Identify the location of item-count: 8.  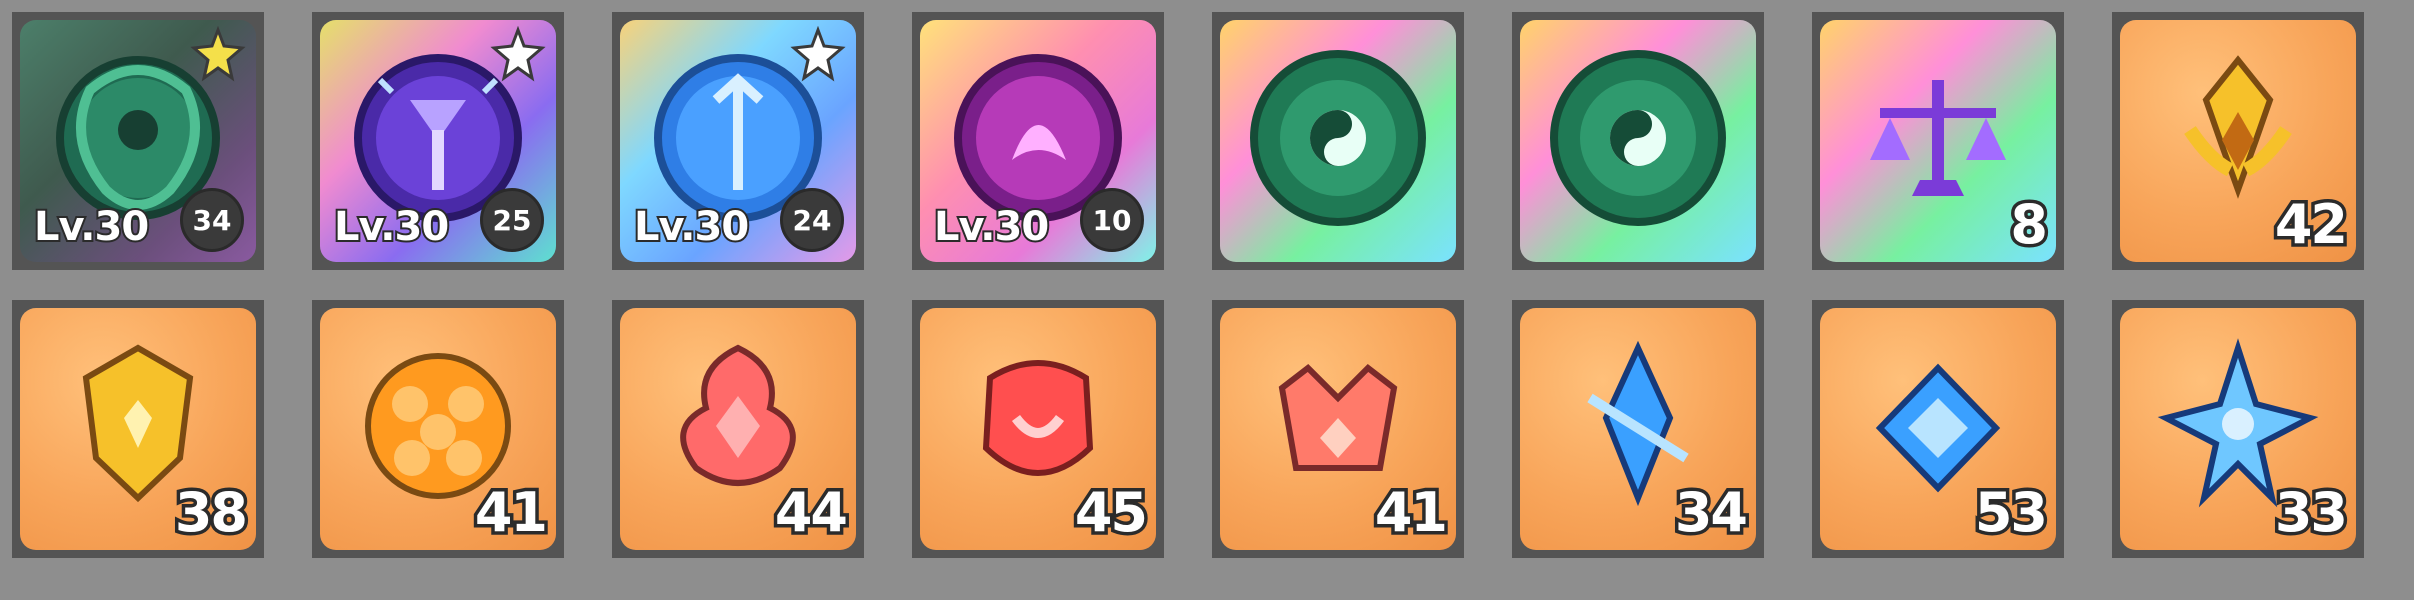
(2029, 225).